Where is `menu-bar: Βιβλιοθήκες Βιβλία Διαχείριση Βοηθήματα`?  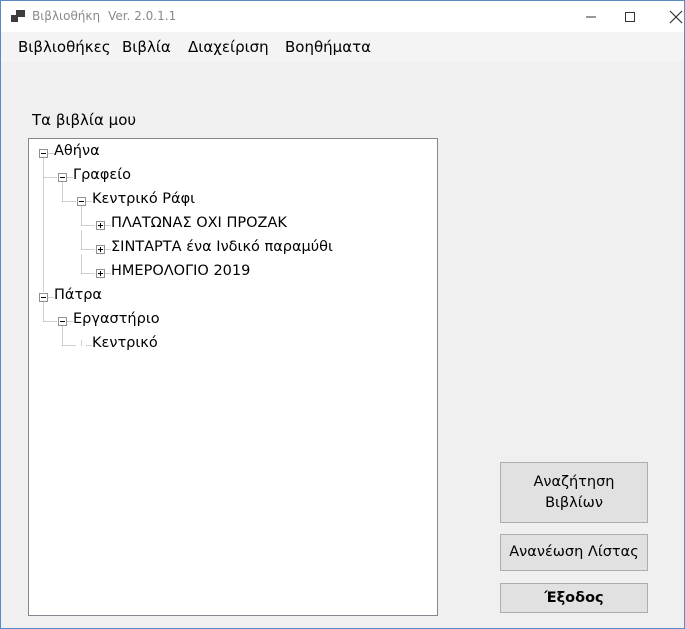 menu-bar: Βιβλιοθήκες Βιβλία Διαχείριση Βοηθήματα is located at coordinates (342, 47).